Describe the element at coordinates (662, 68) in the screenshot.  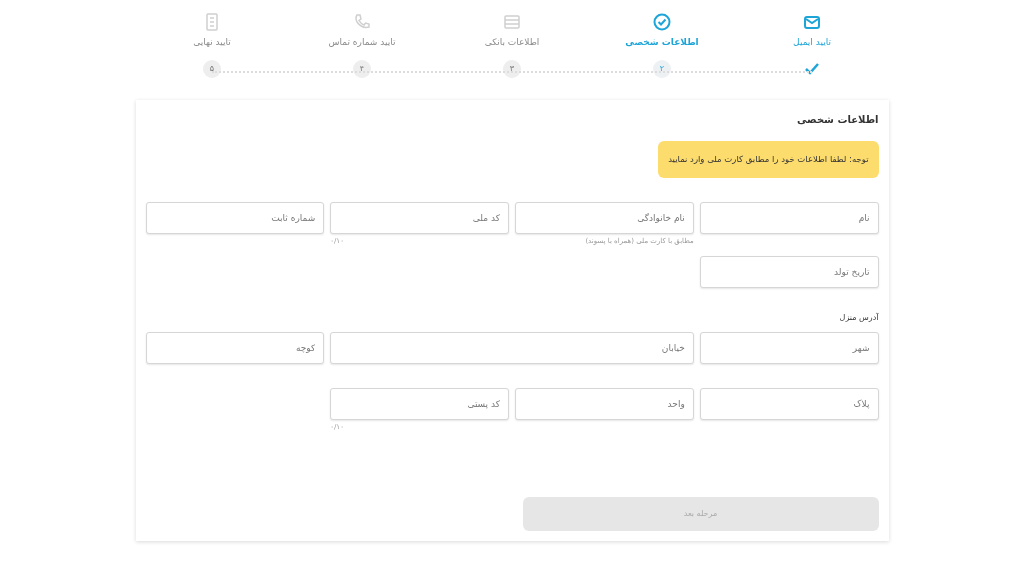
I see `step-number: ۲` at that location.